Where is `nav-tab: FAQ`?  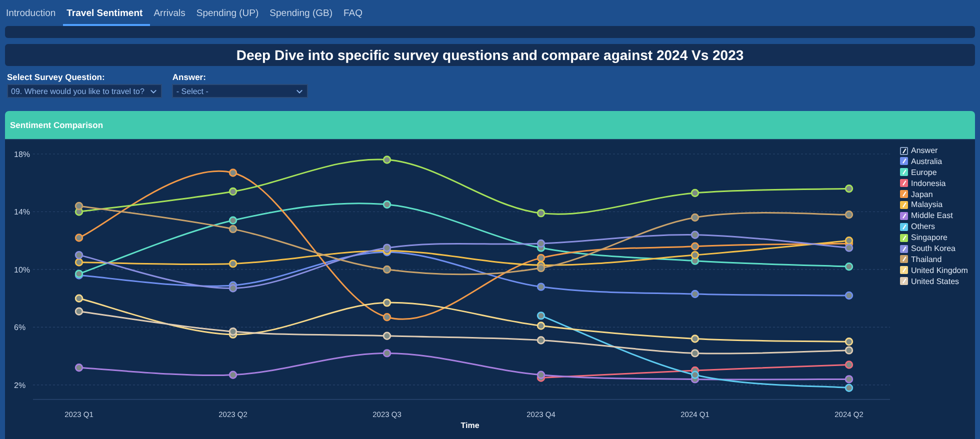
nav-tab: FAQ is located at coordinates (355, 13).